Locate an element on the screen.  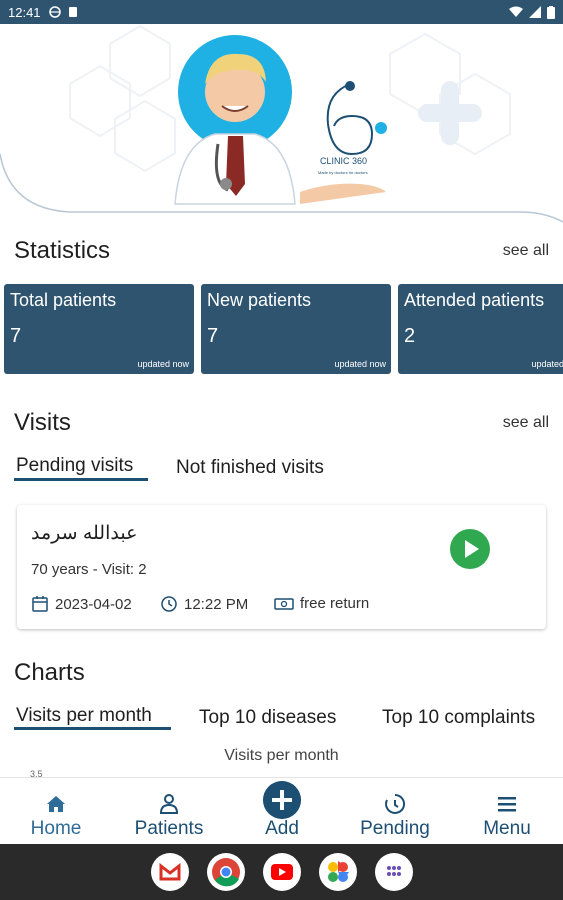
gmail-icon is located at coordinates (170, 872).